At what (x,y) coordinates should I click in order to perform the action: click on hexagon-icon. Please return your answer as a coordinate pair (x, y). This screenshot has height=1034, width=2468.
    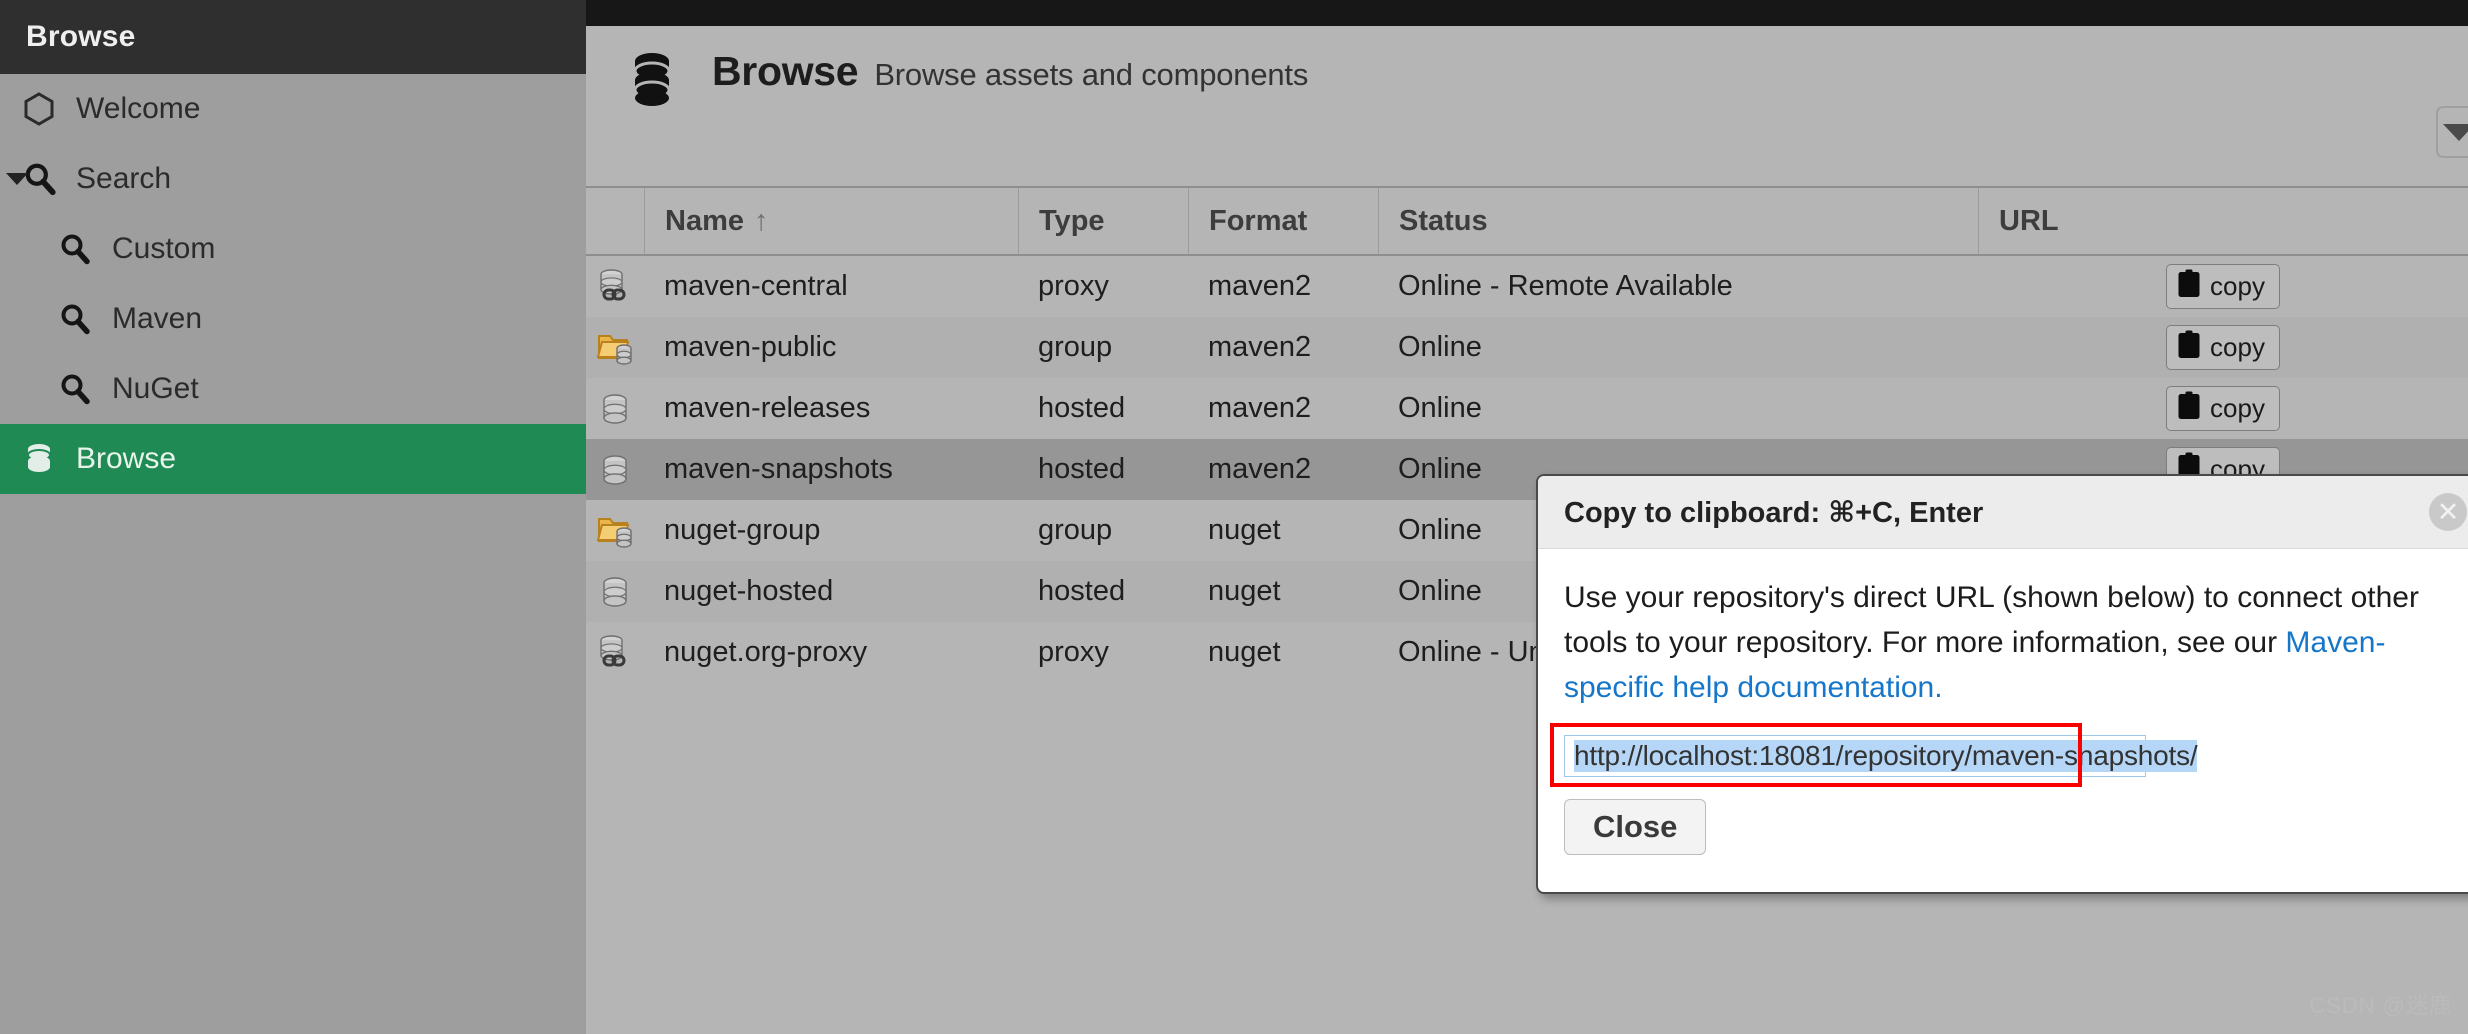
    Looking at the image, I should click on (43, 109).